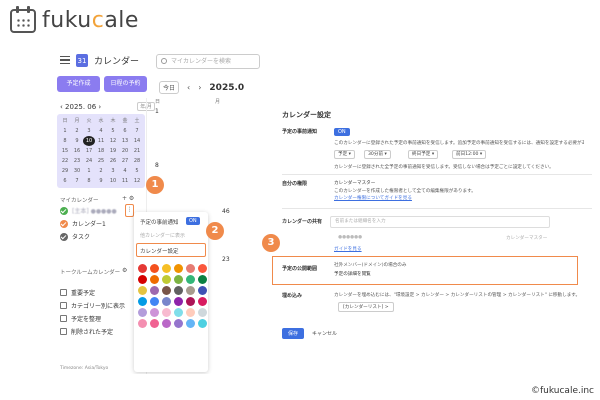 Image resolution: width=600 pixels, height=400 pixels. I want to click on mini-cal-day: 18, so click(101, 151).